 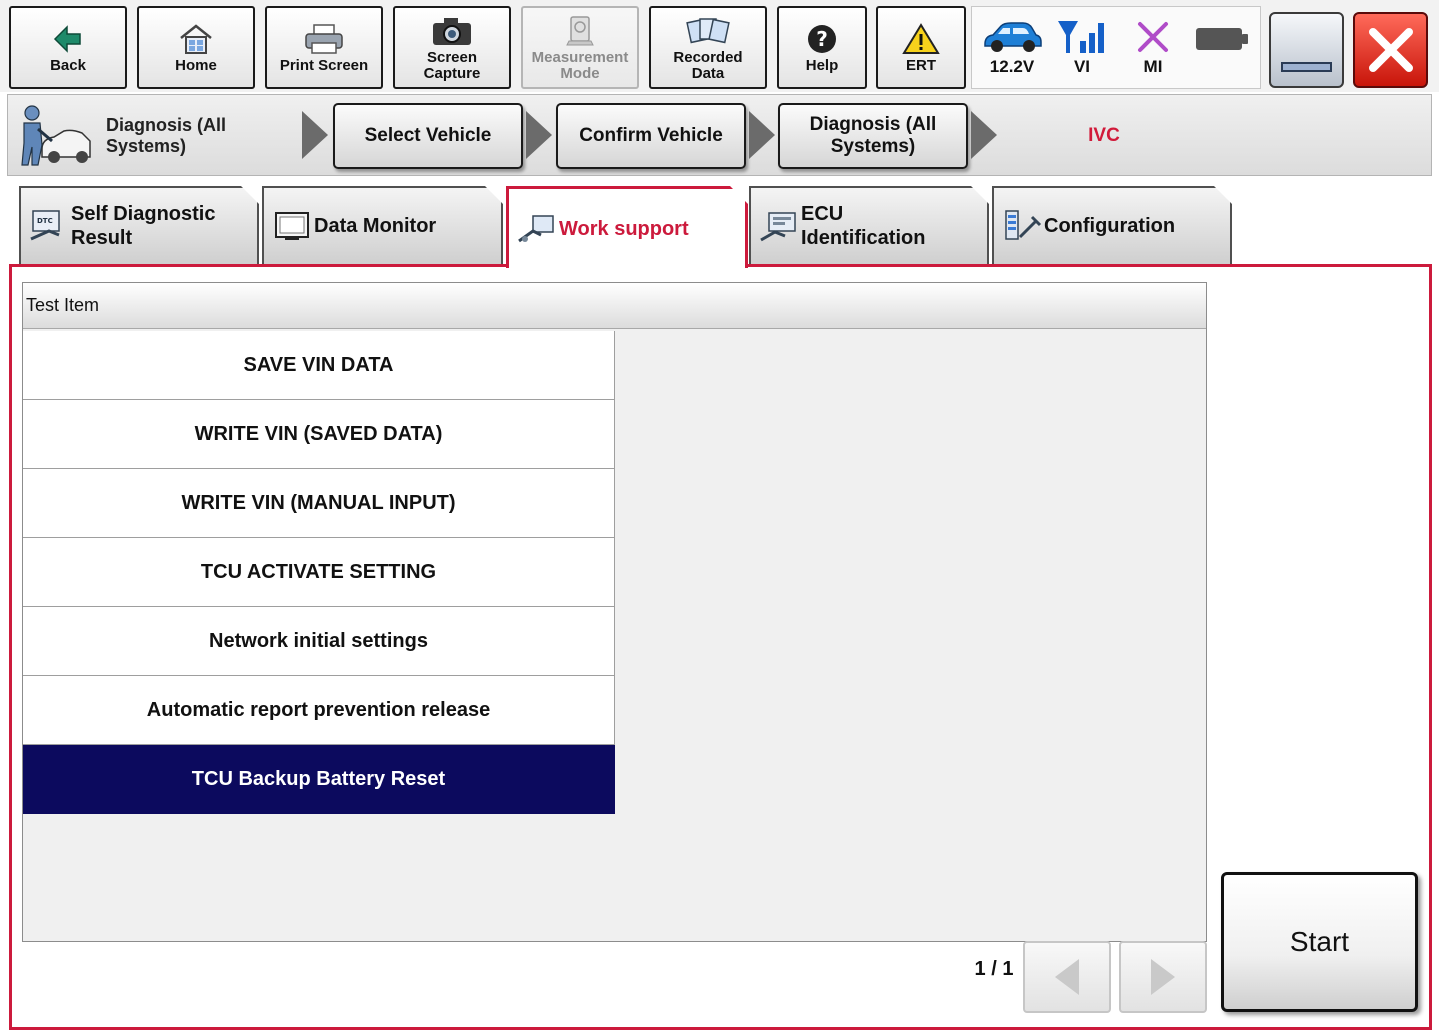 What do you see at coordinates (1306, 67) in the screenshot?
I see `minimize-icon` at bounding box center [1306, 67].